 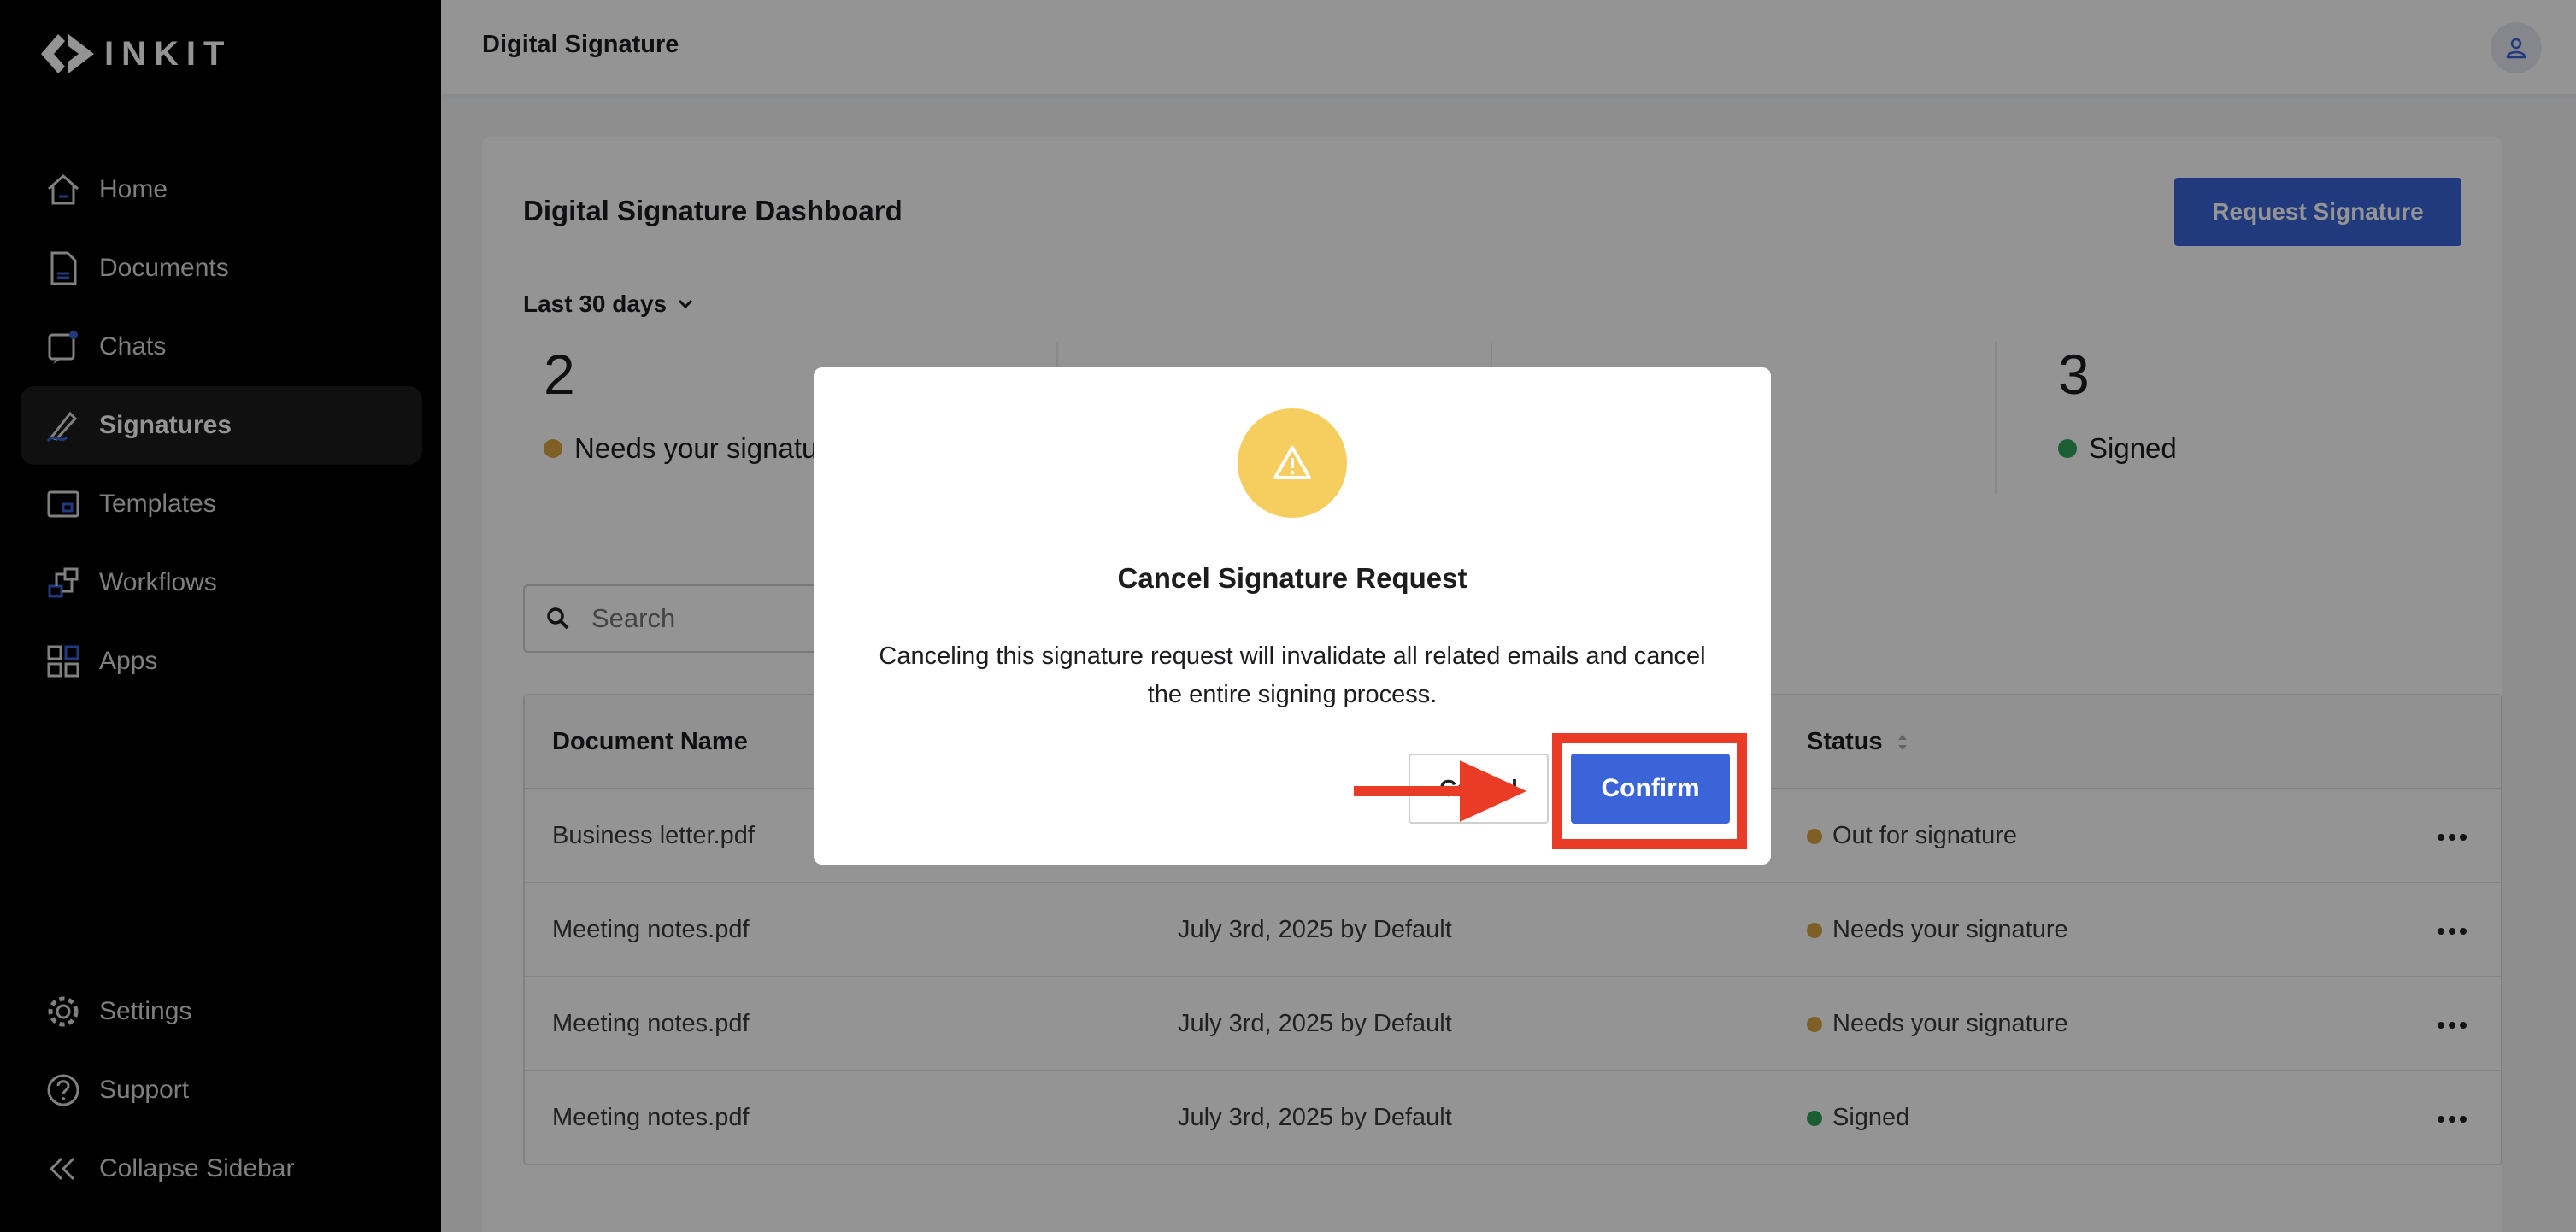 I want to click on warning-icon, so click(x=1292, y=462).